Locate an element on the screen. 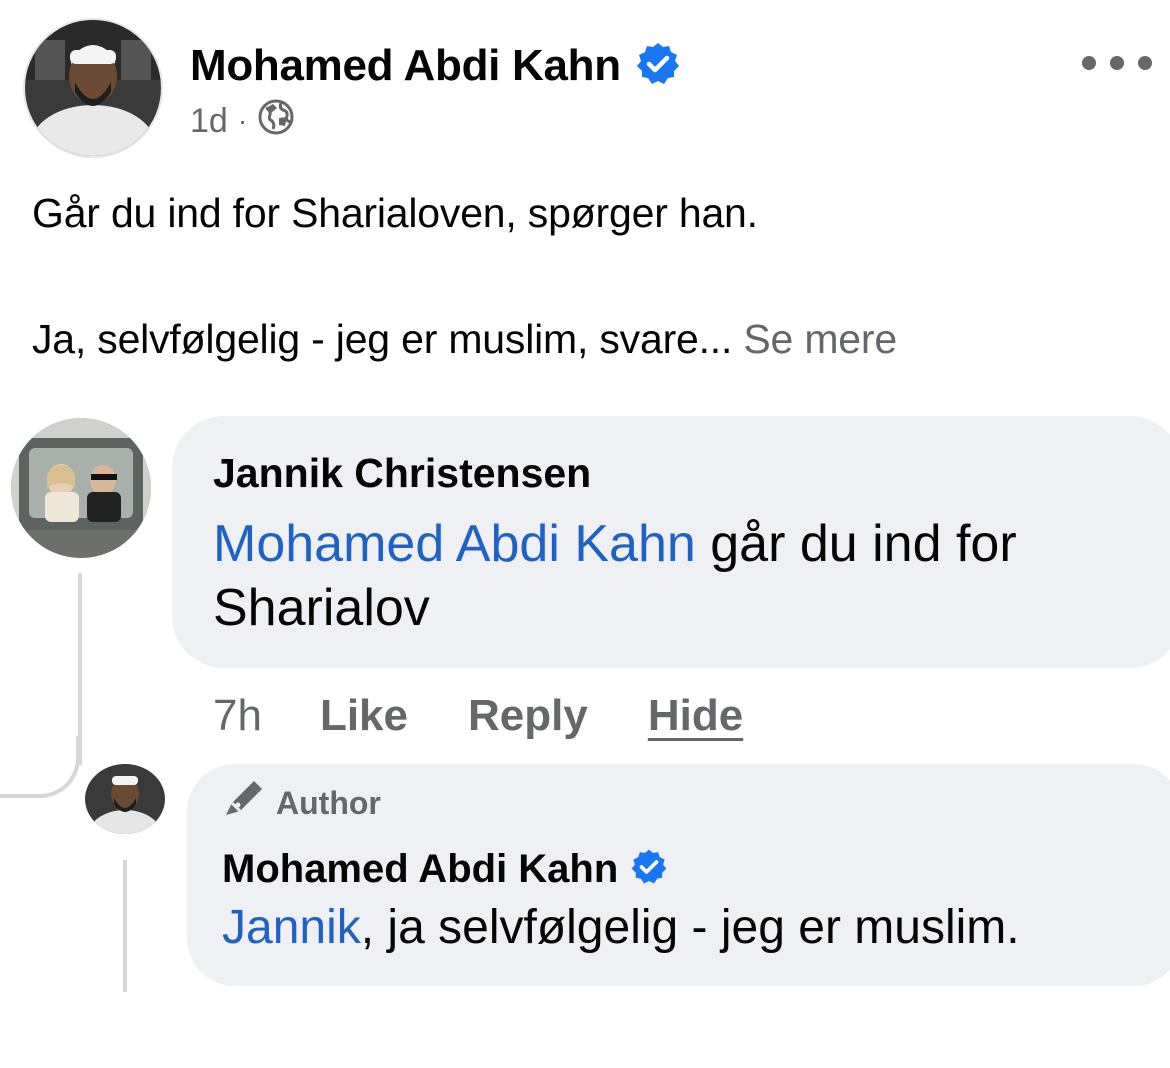  commenter-avatar is located at coordinates (81, 488).